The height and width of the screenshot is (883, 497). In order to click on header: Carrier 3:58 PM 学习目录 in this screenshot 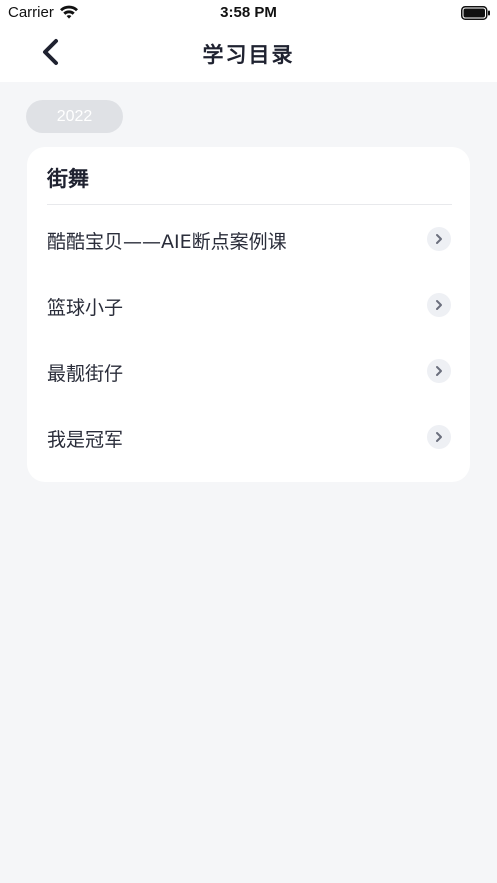, I will do `click(248, 41)`.